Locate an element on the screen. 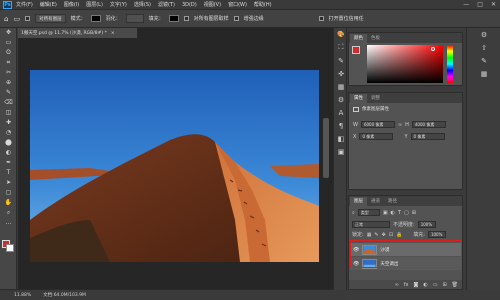 Image resolution: width=500 pixels, height=300 pixels. link-icon: ∞ is located at coordinates (400, 125).